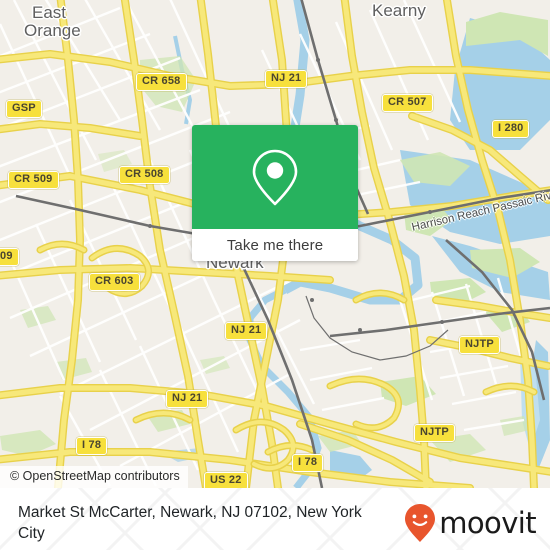 The image size is (550, 550). I want to click on shield-njtp-upper: NJTP, so click(479, 345).